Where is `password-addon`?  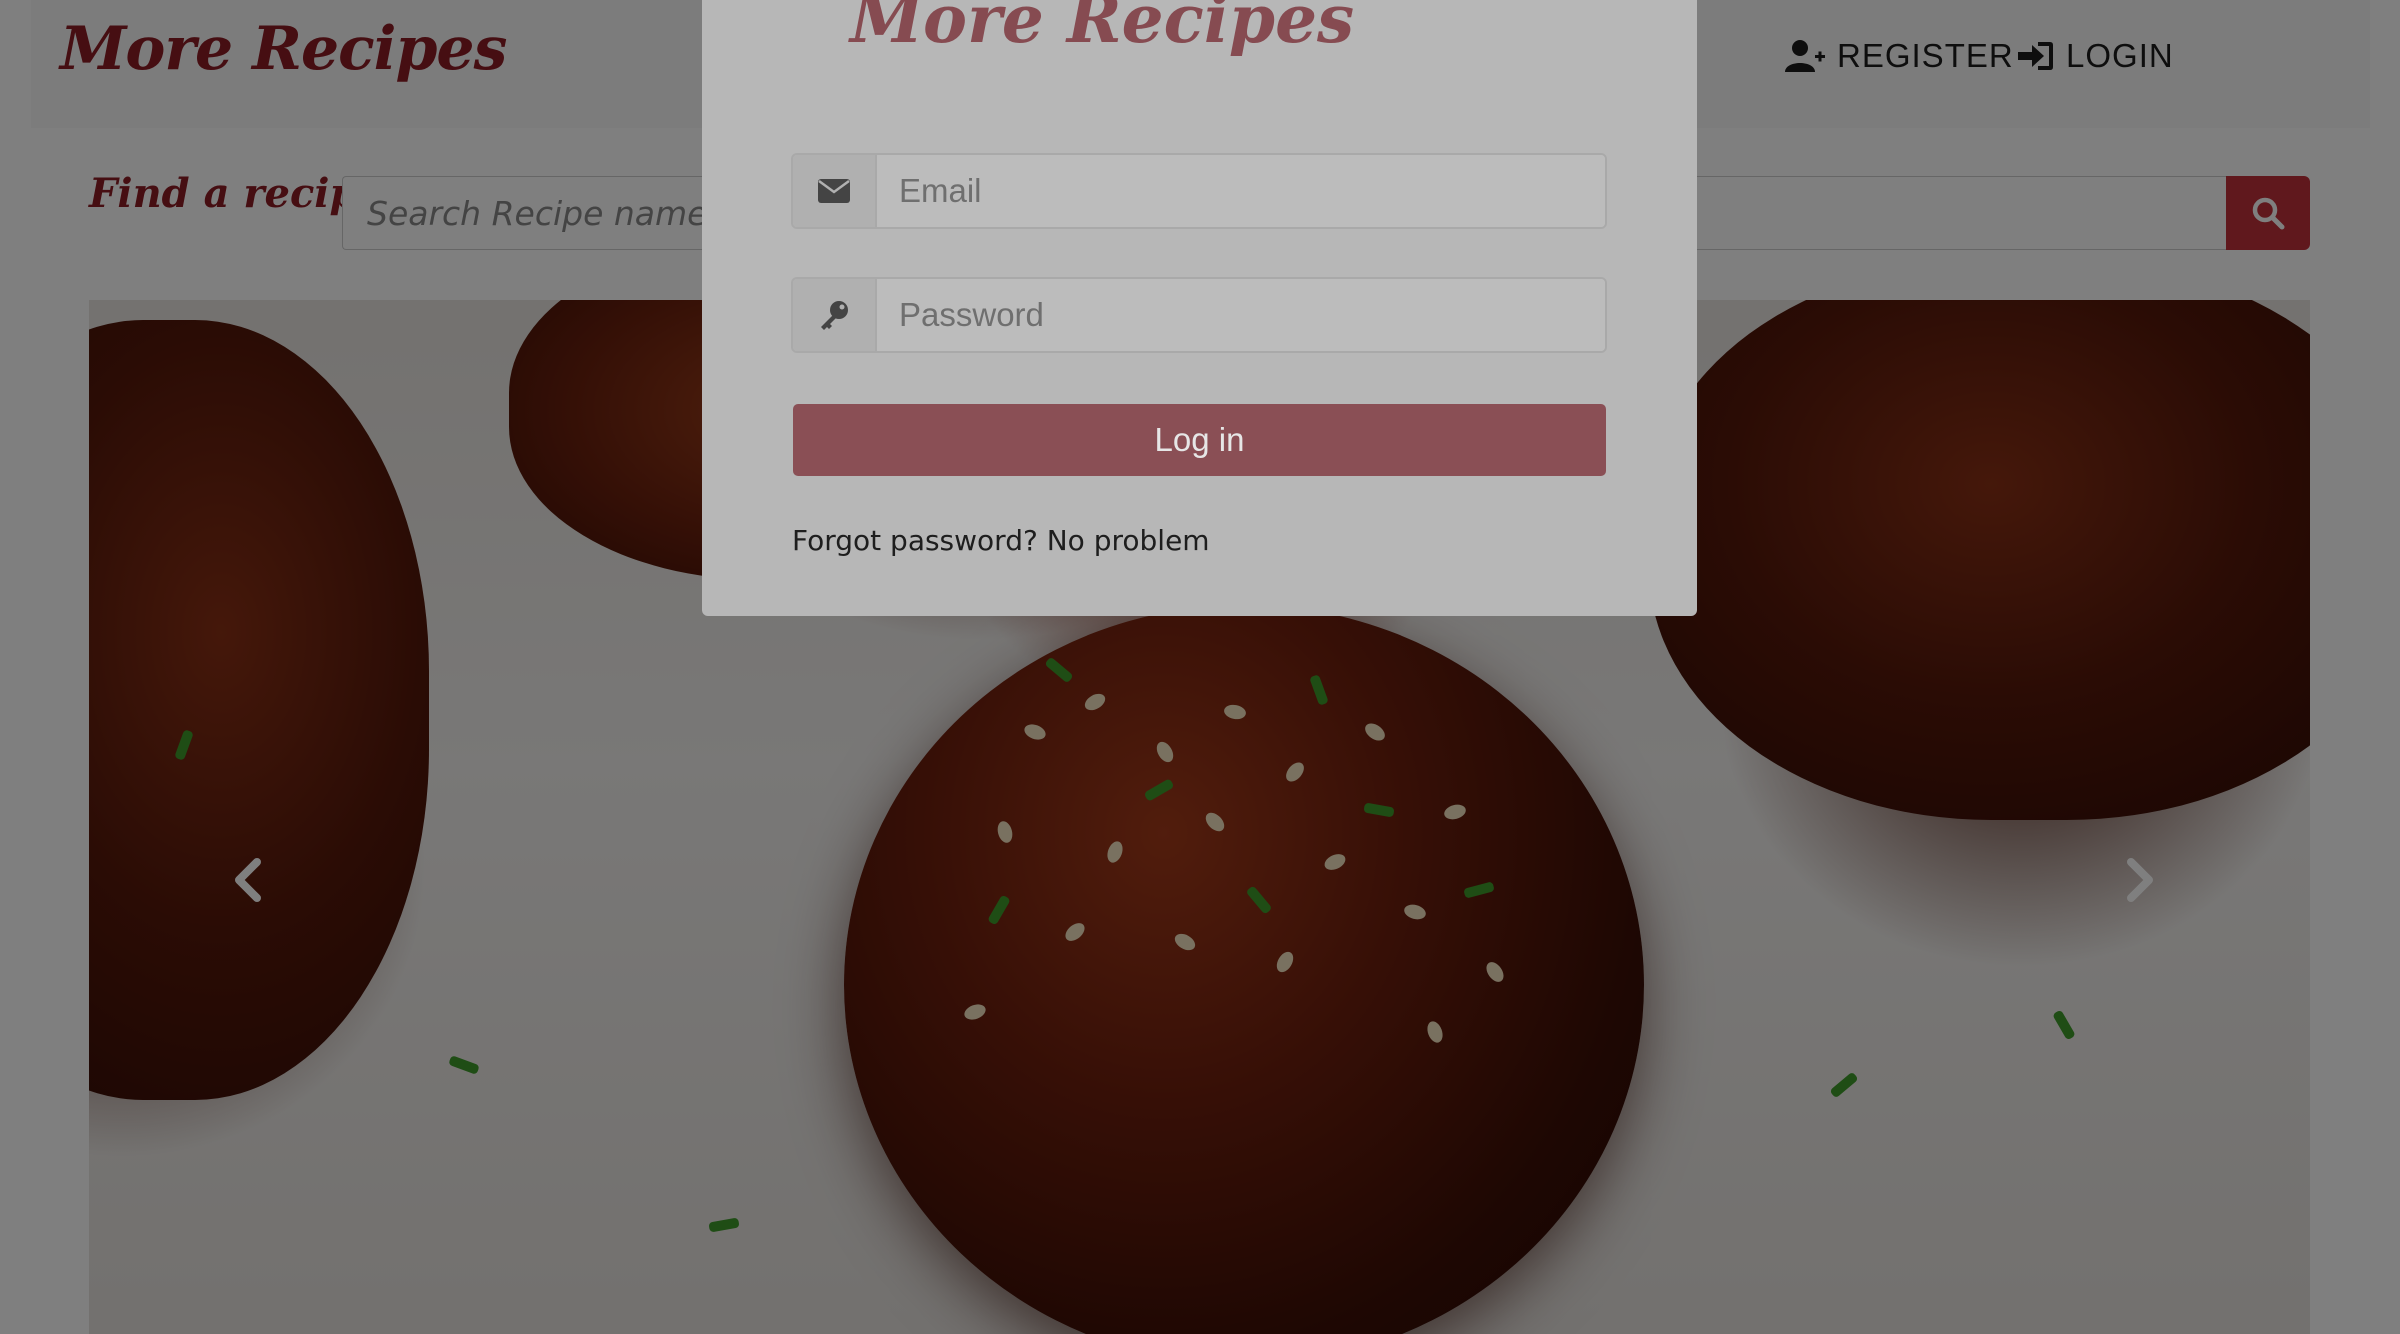 password-addon is located at coordinates (835, 315).